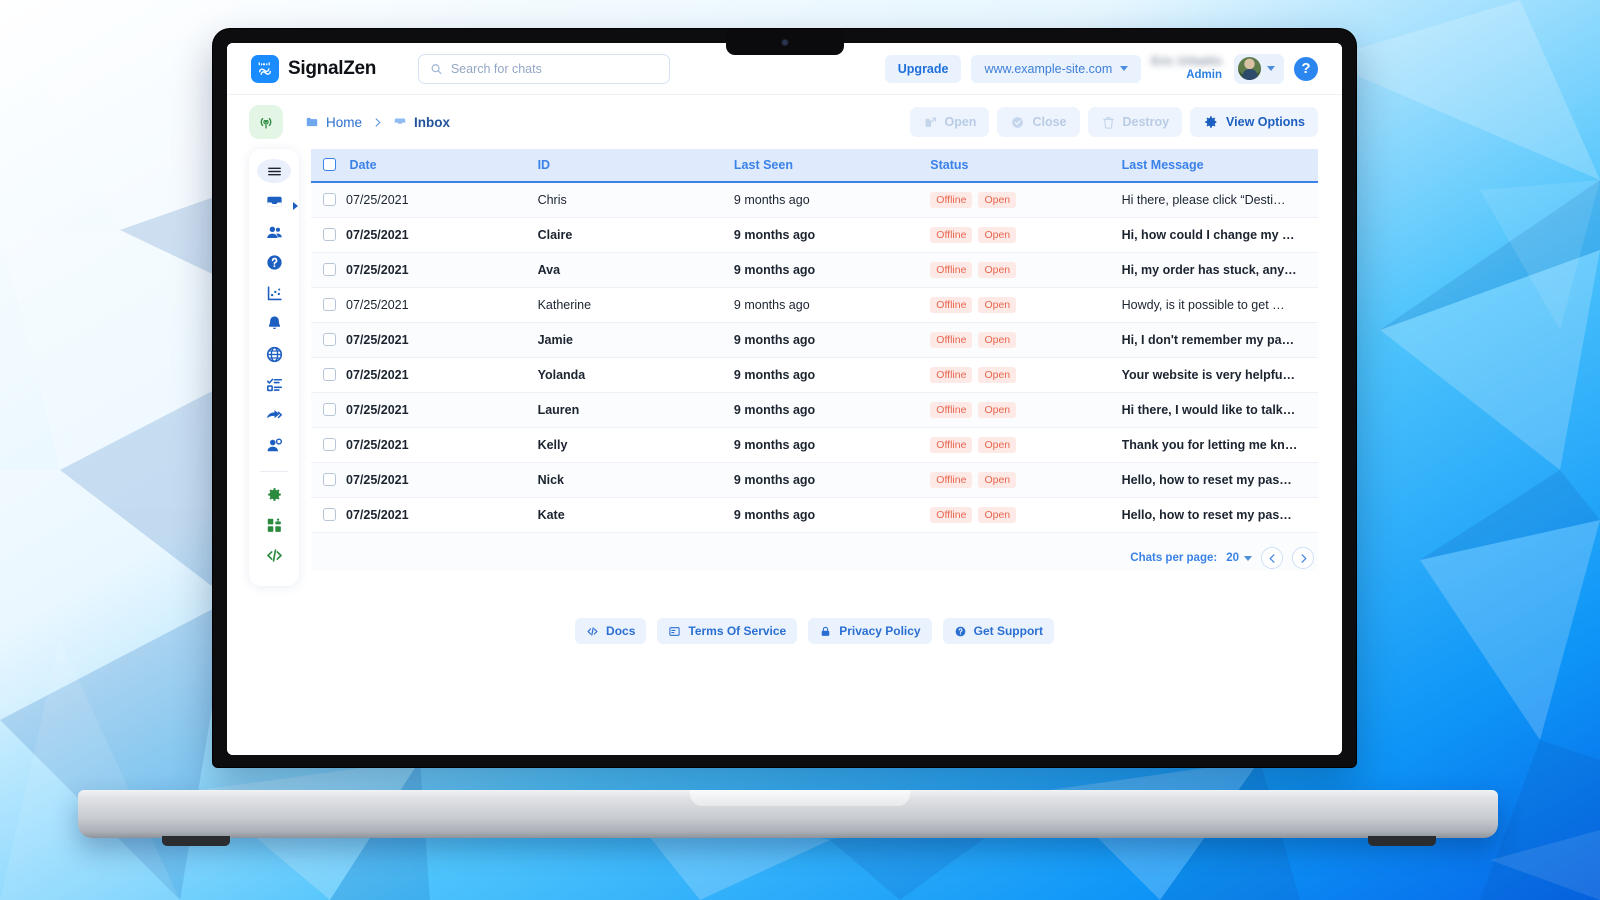  Describe the element at coordinates (421, 122) in the screenshot. I see `breadcrumb-item-inbox: Inbox` at that location.